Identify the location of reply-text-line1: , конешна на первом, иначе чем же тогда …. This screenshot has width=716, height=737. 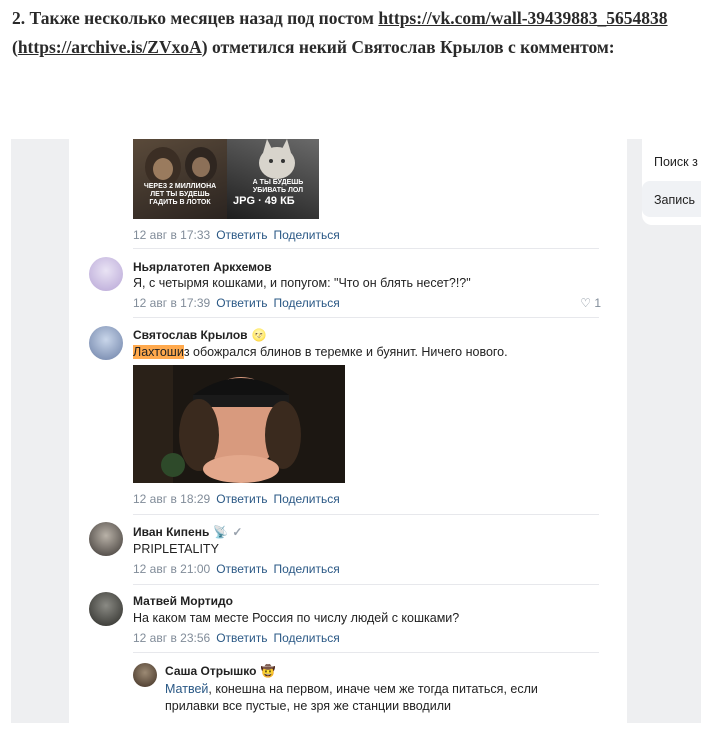
(373, 689).